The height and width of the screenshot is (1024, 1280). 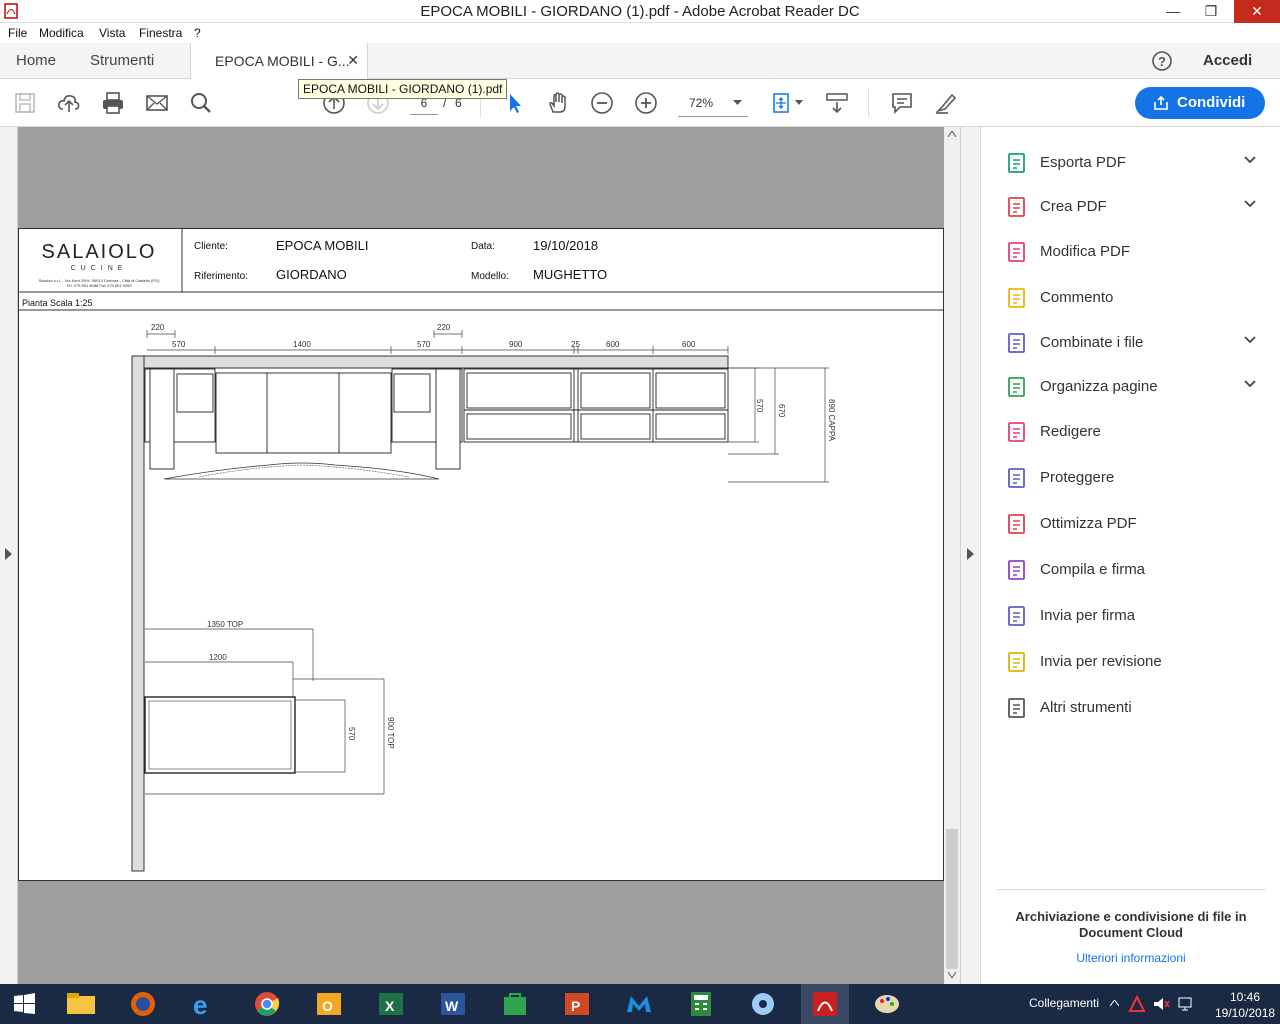 I want to click on scroll-down-icon, so click(x=952, y=975).